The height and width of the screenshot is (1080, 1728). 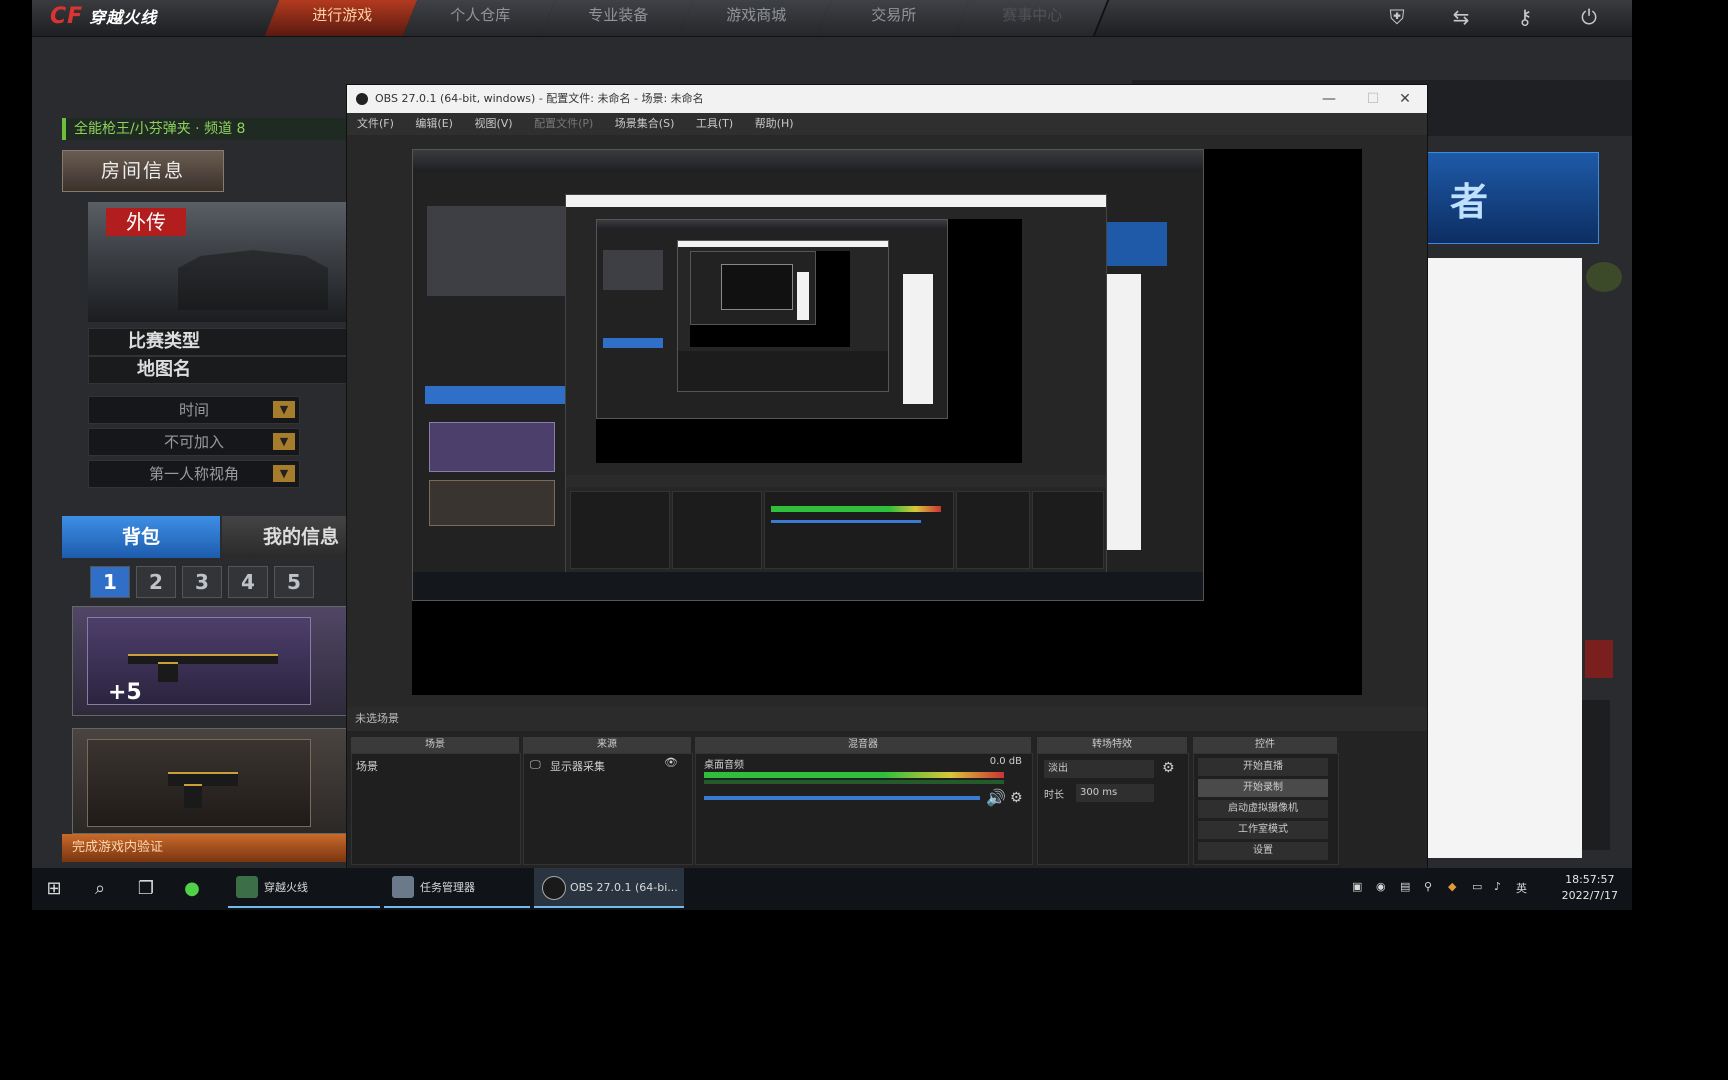 I want to click on tray-icon: ▣, so click(x=1357, y=886).